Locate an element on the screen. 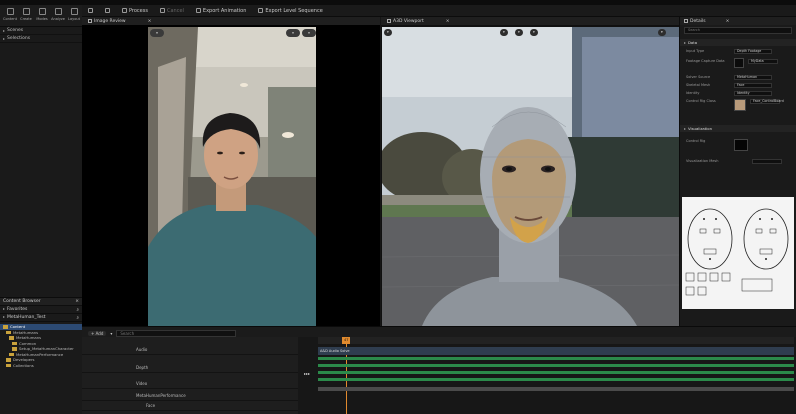  details-icon is located at coordinates (686, 21).